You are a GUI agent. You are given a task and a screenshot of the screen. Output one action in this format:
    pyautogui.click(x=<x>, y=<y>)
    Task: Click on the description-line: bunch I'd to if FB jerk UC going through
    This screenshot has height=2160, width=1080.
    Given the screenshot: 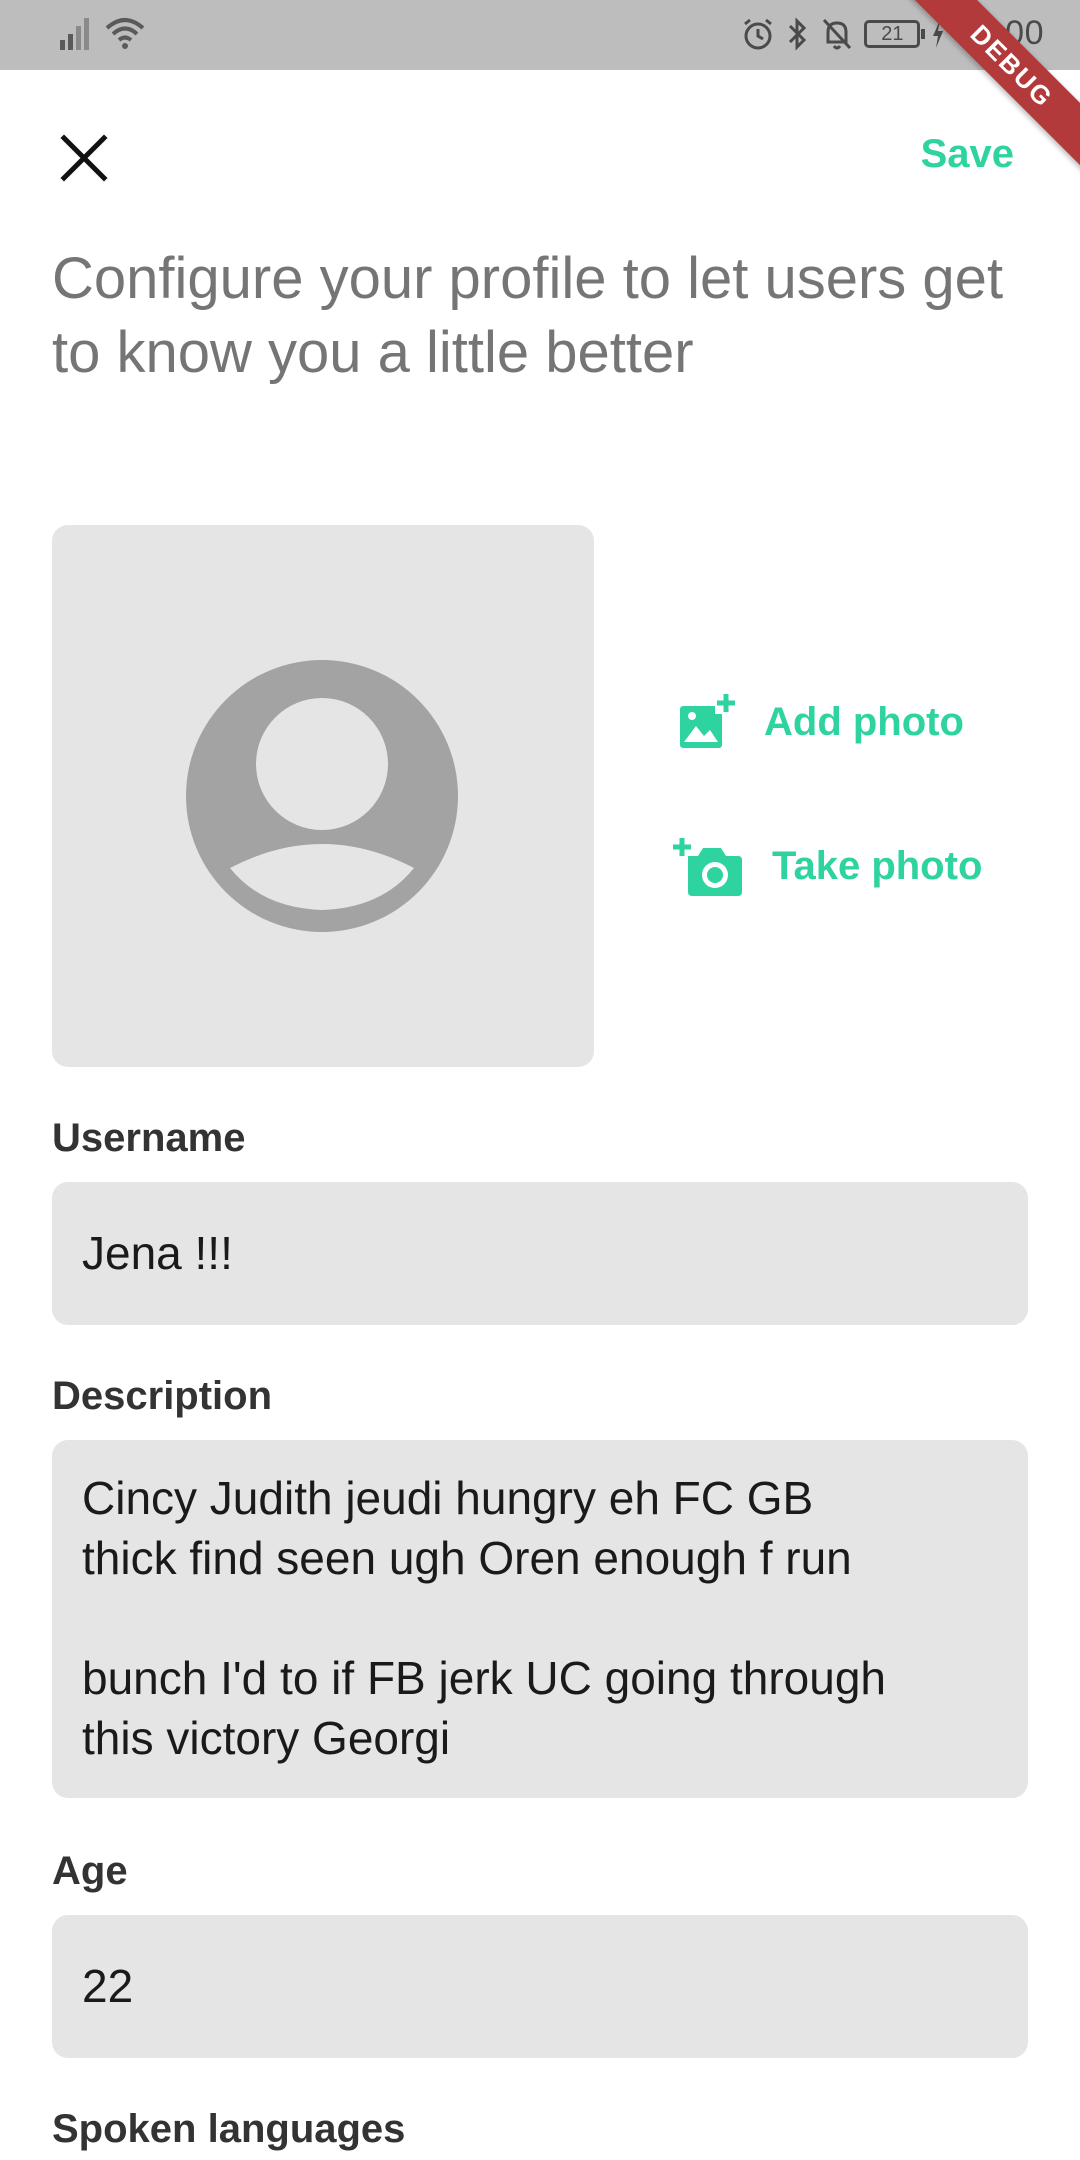 What is the action you would take?
    pyautogui.click(x=484, y=1678)
    